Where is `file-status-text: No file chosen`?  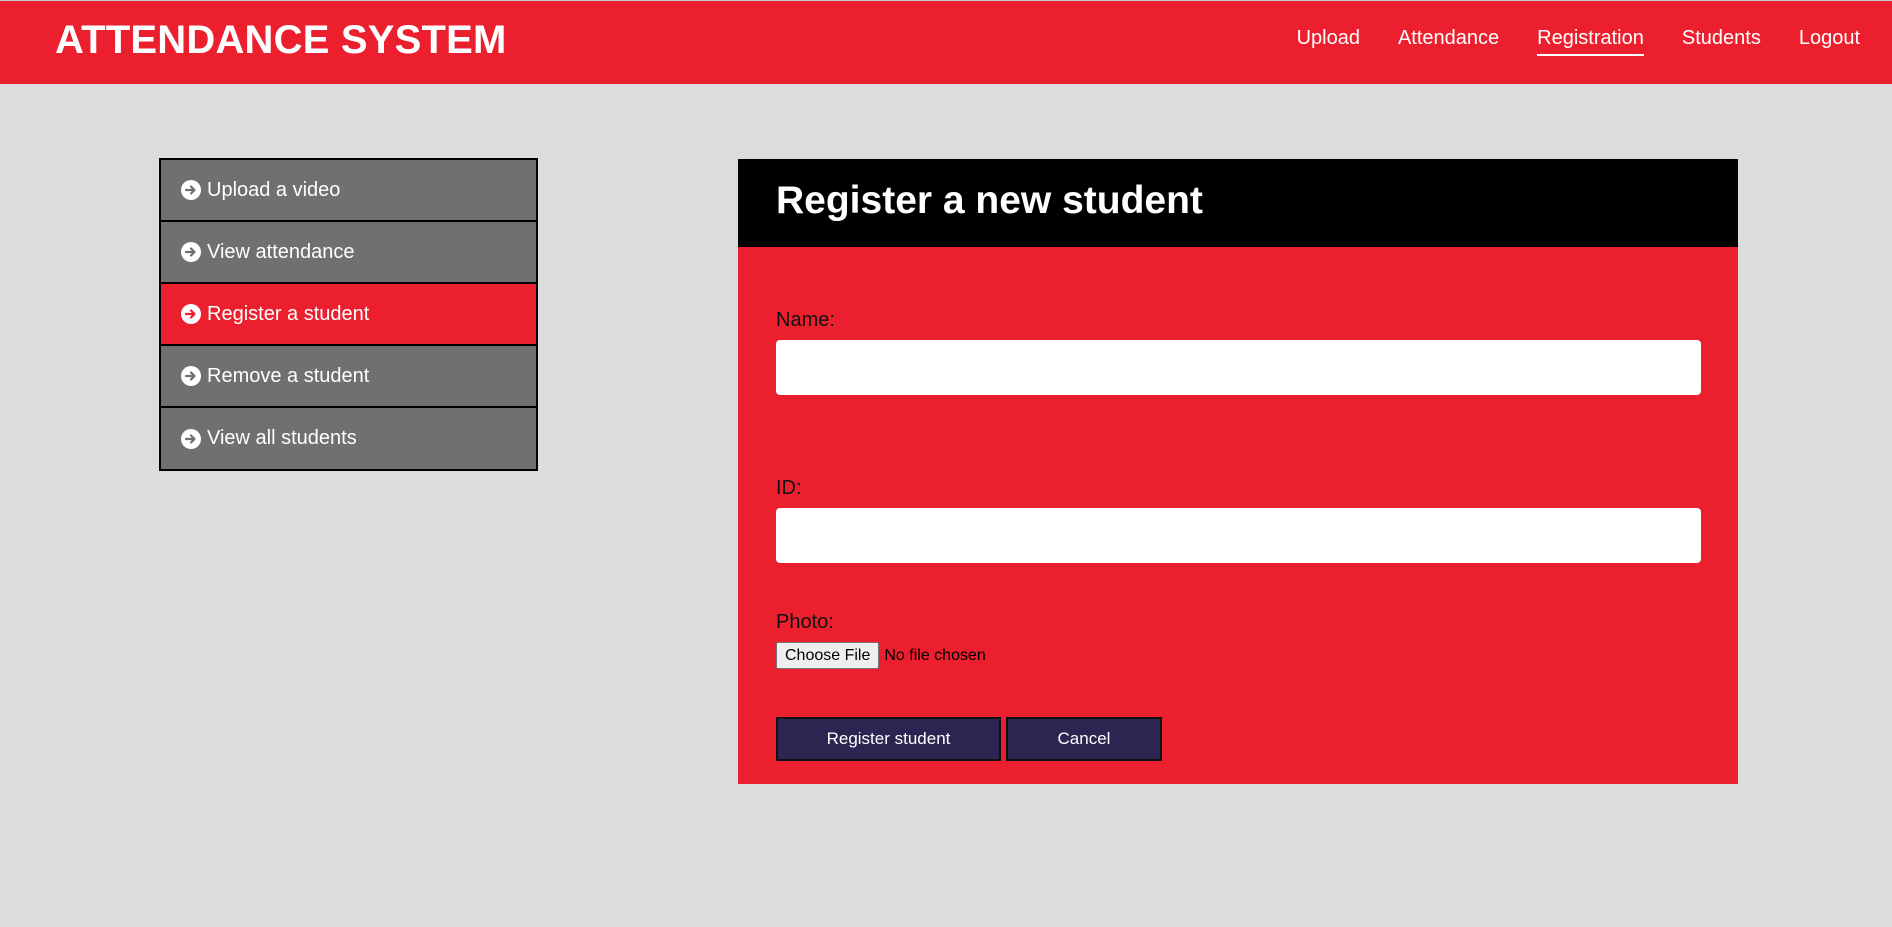 file-status-text: No file chosen is located at coordinates (935, 655).